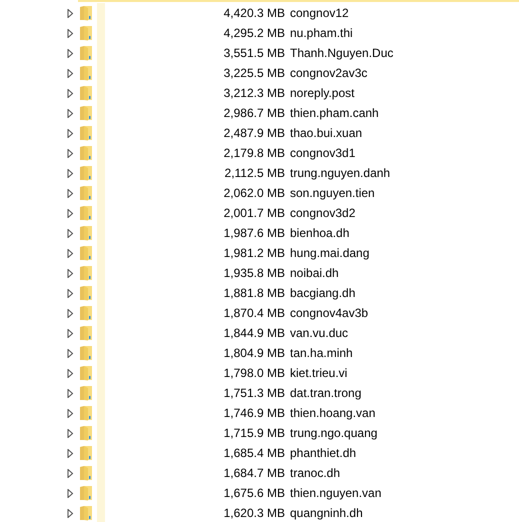 The image size is (519, 522). Describe the element at coordinates (314, 273) in the screenshot. I see `folder-name: noibai.dh` at that location.